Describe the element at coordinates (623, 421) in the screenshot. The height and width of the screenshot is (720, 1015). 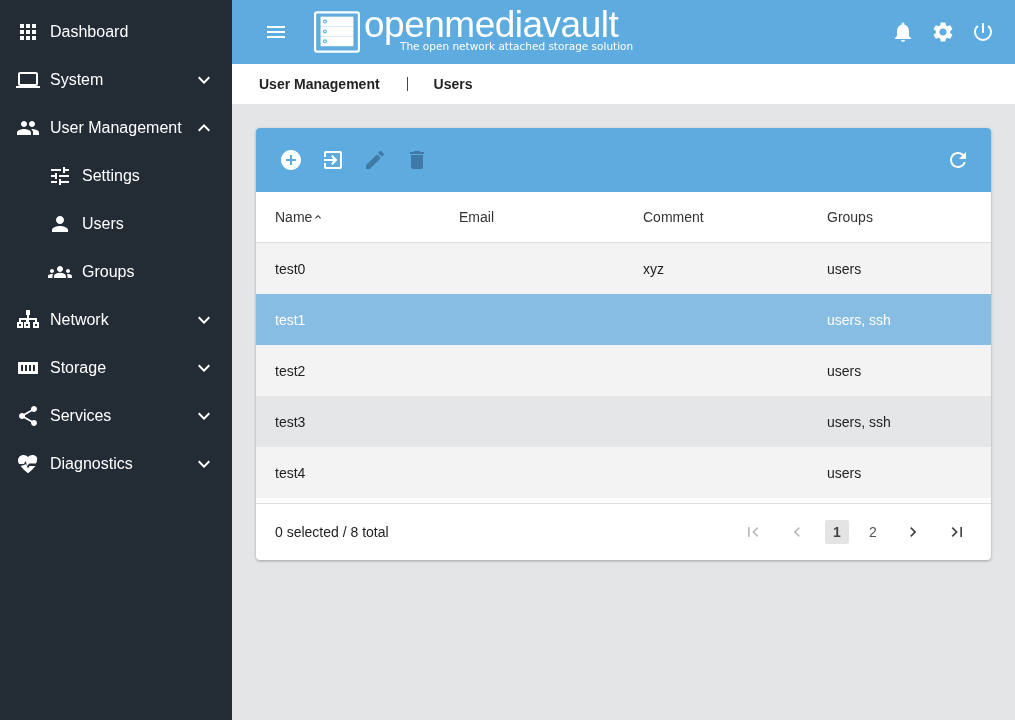
I see `table-row: test3 users, ssh` at that location.